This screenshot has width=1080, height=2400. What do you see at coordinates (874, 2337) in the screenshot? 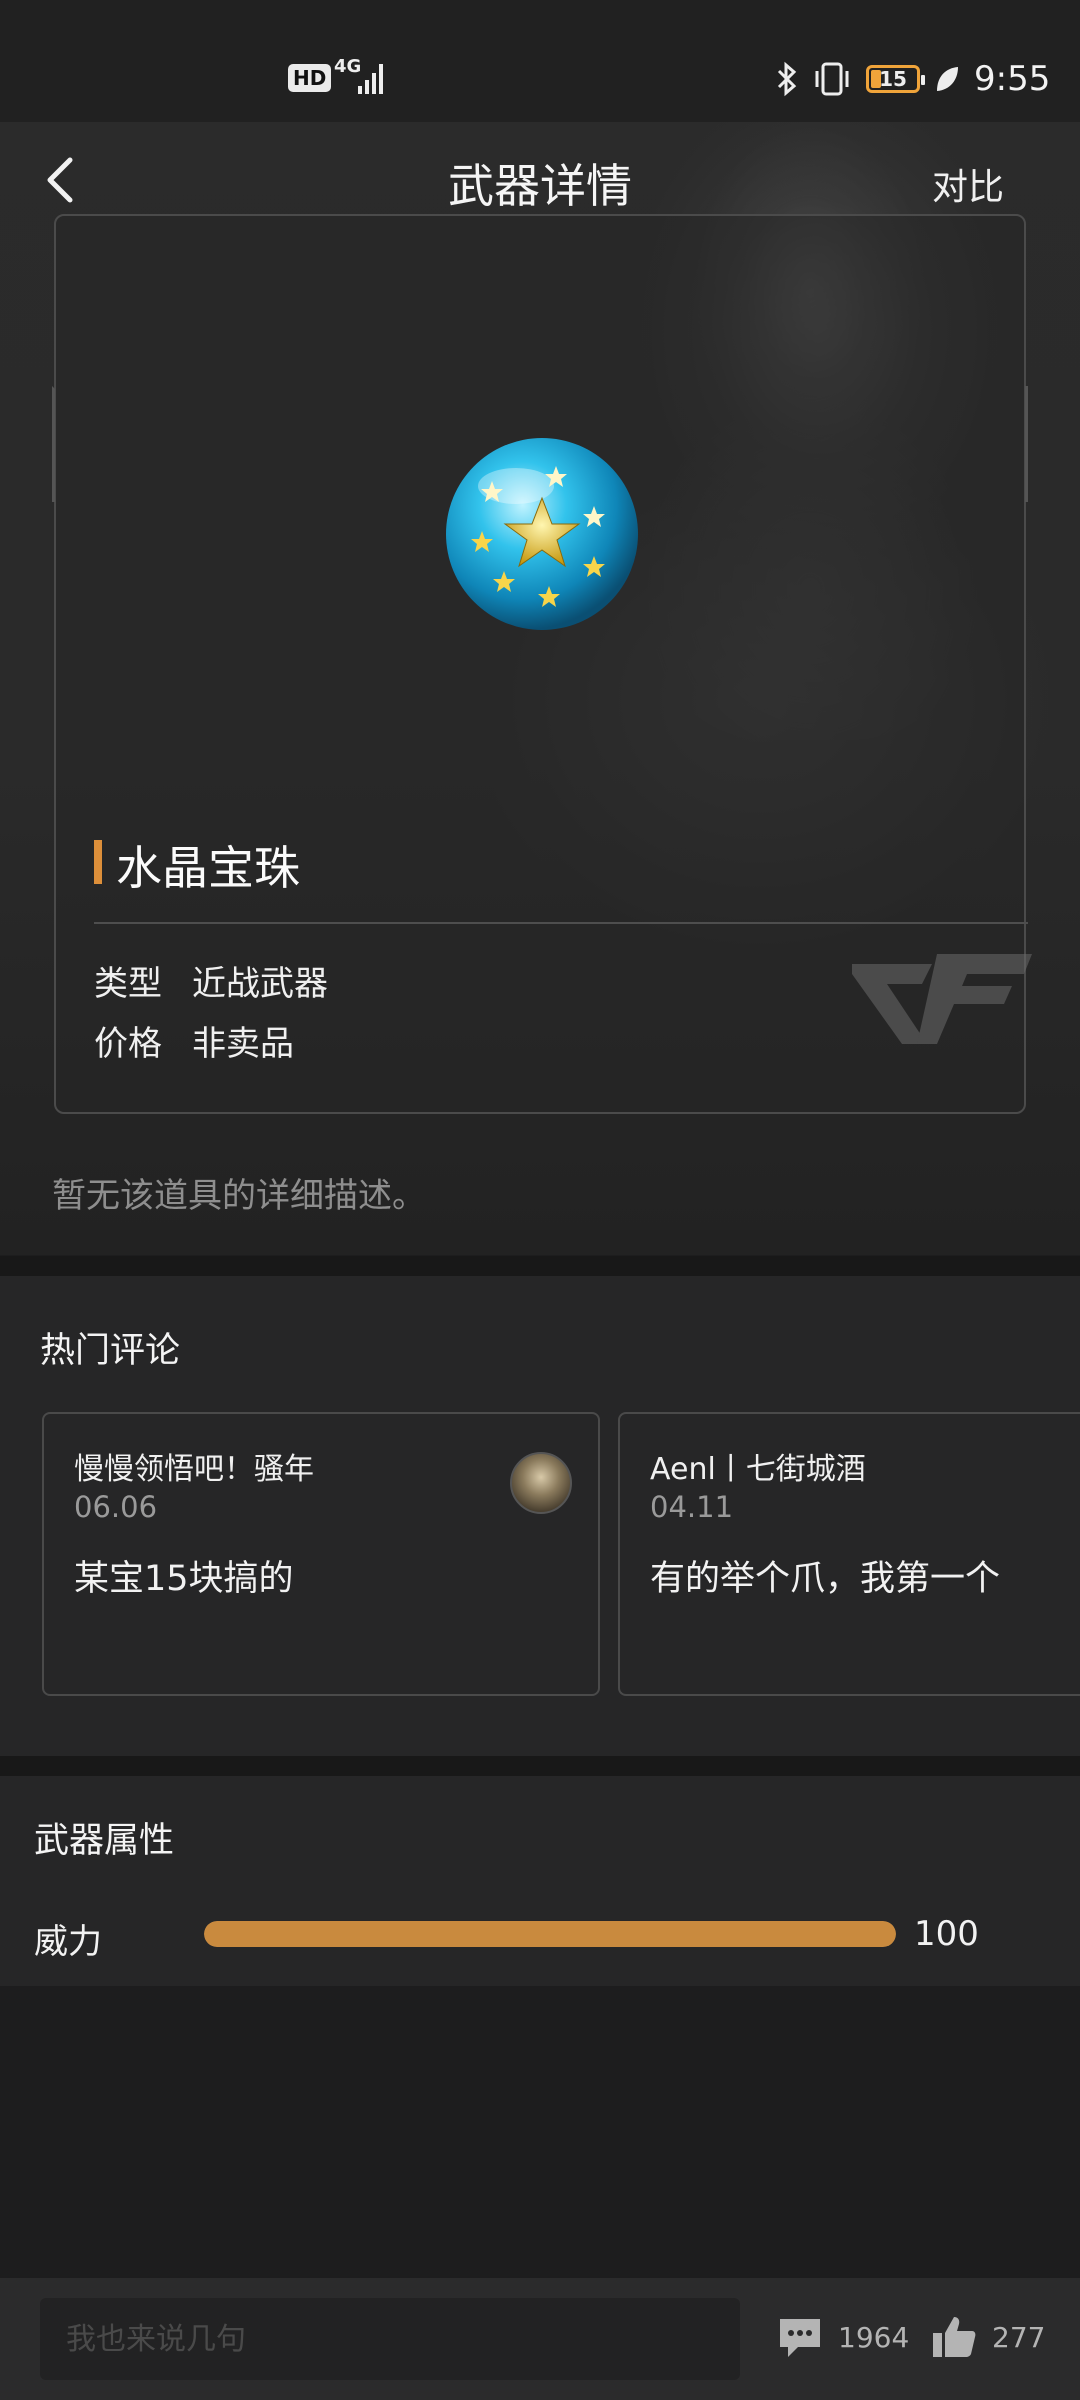
I see `comment-count: 1964` at bounding box center [874, 2337].